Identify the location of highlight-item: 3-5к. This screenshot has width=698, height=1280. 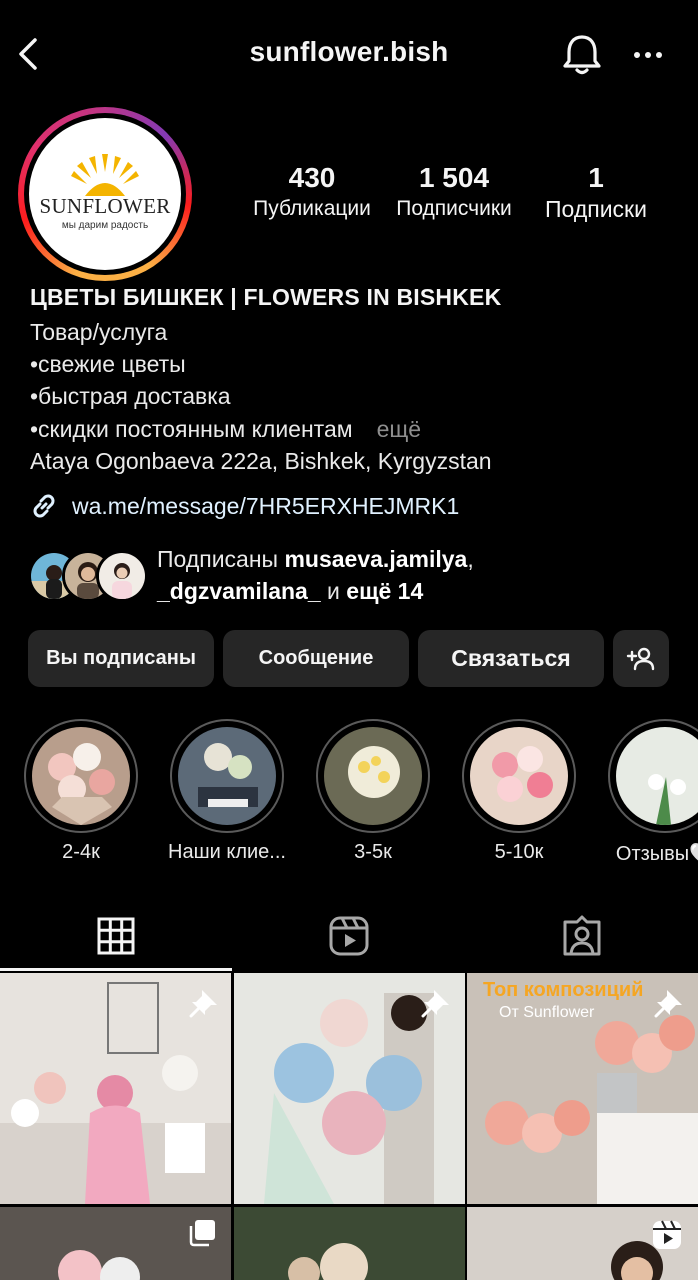
(373, 791).